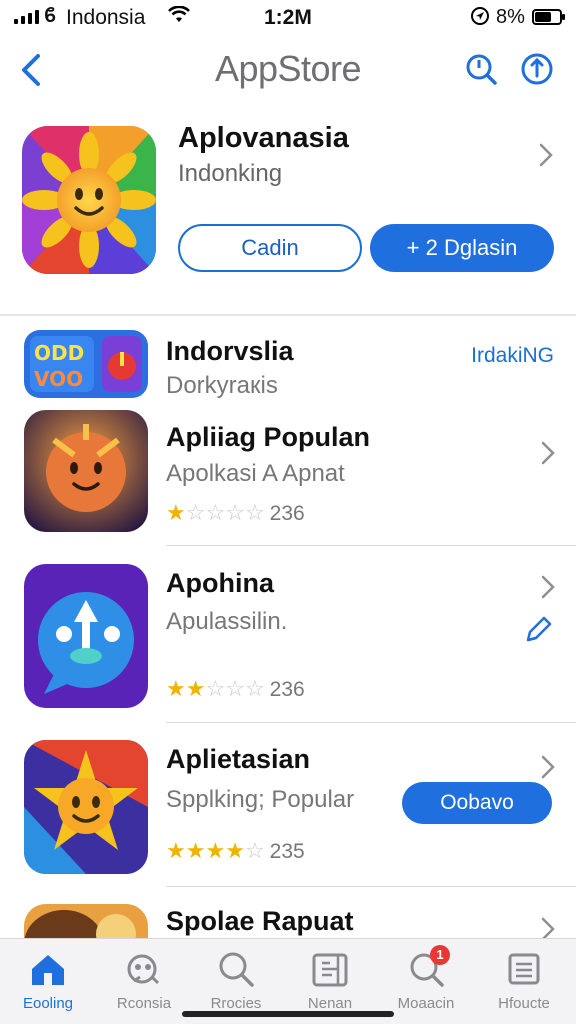 Image resolution: width=576 pixels, height=1024 pixels. I want to click on app-name: Spolae Rapuat, so click(260, 921).